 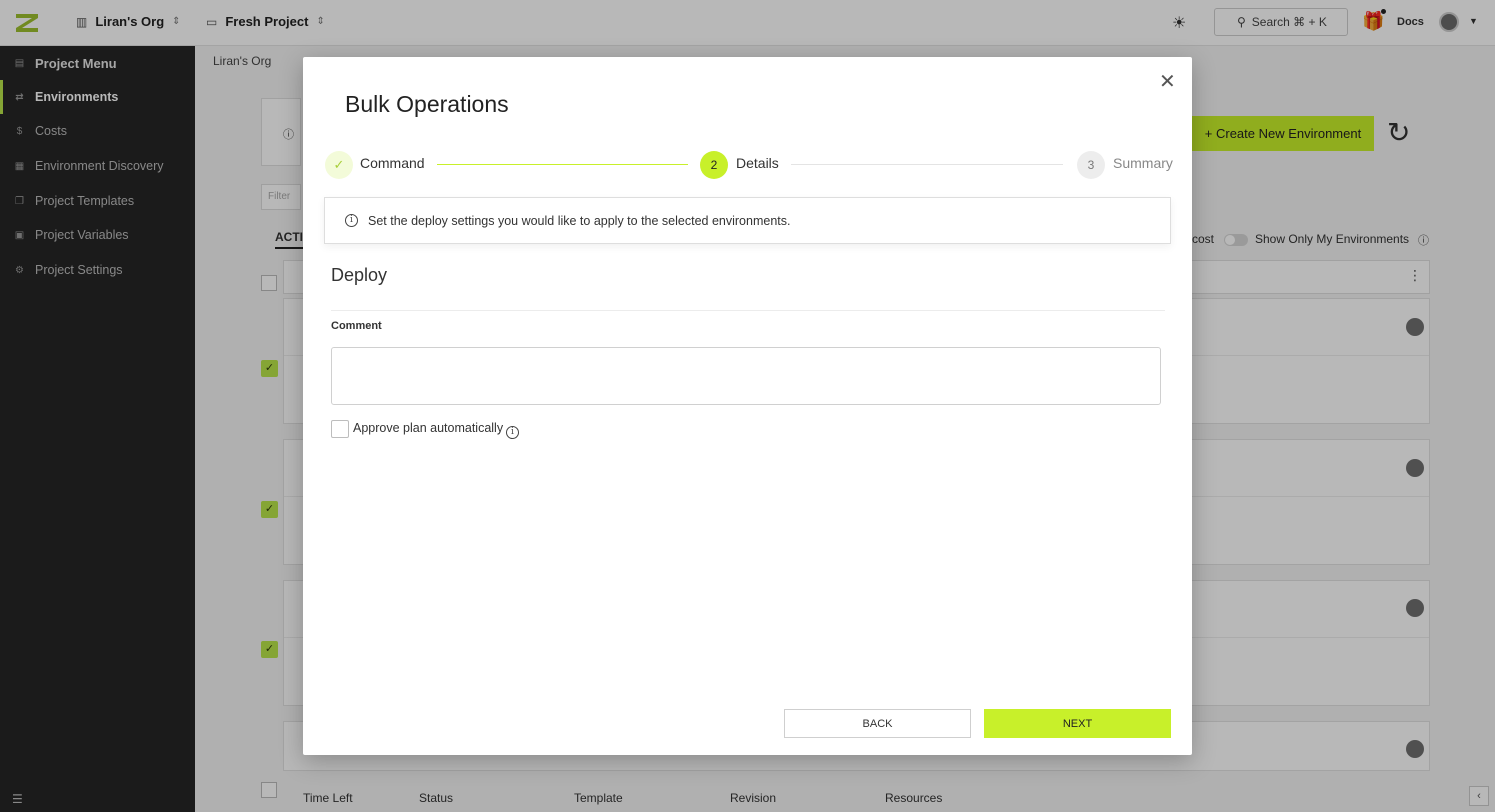 I want to click on step-details-indicator: 2, so click(x=714, y=165).